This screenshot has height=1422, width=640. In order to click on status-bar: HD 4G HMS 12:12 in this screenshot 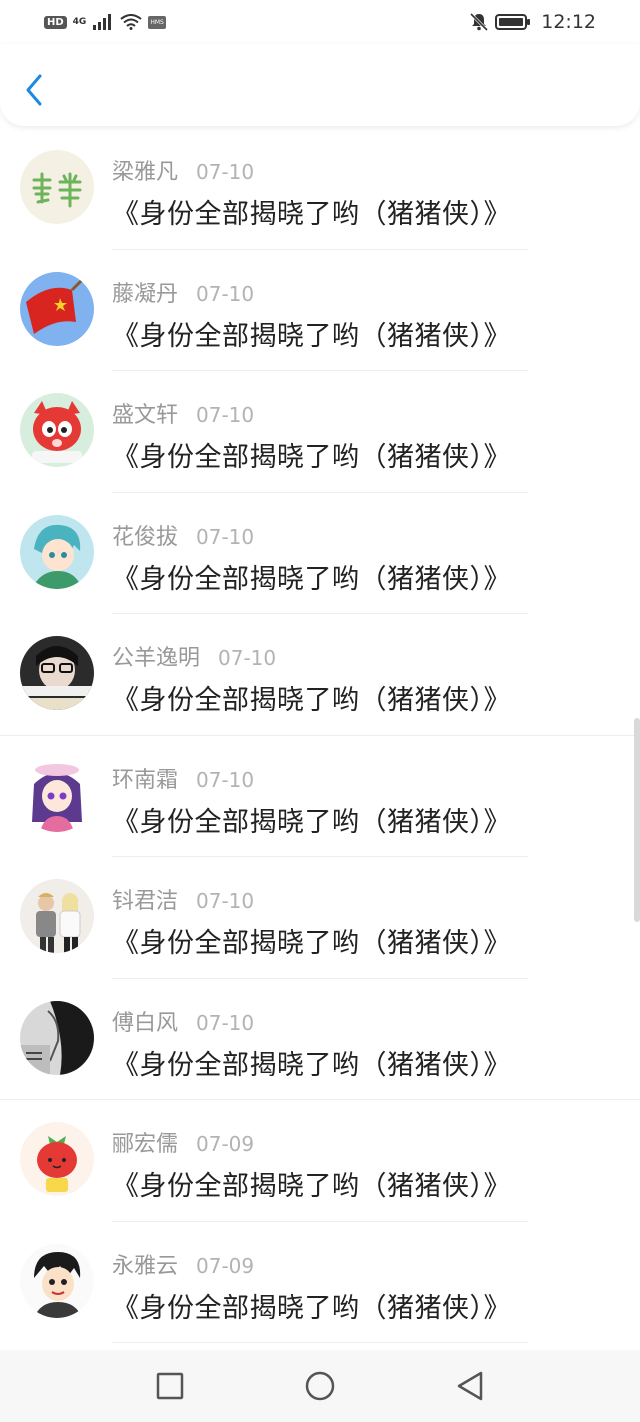, I will do `click(320, 22)`.